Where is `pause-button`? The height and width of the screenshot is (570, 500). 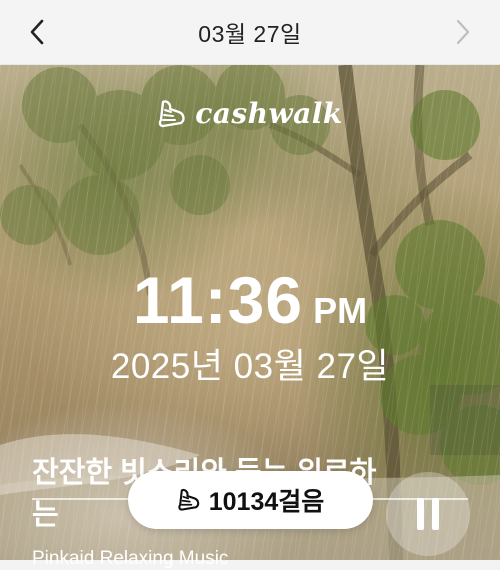
pause-button is located at coordinates (428, 514).